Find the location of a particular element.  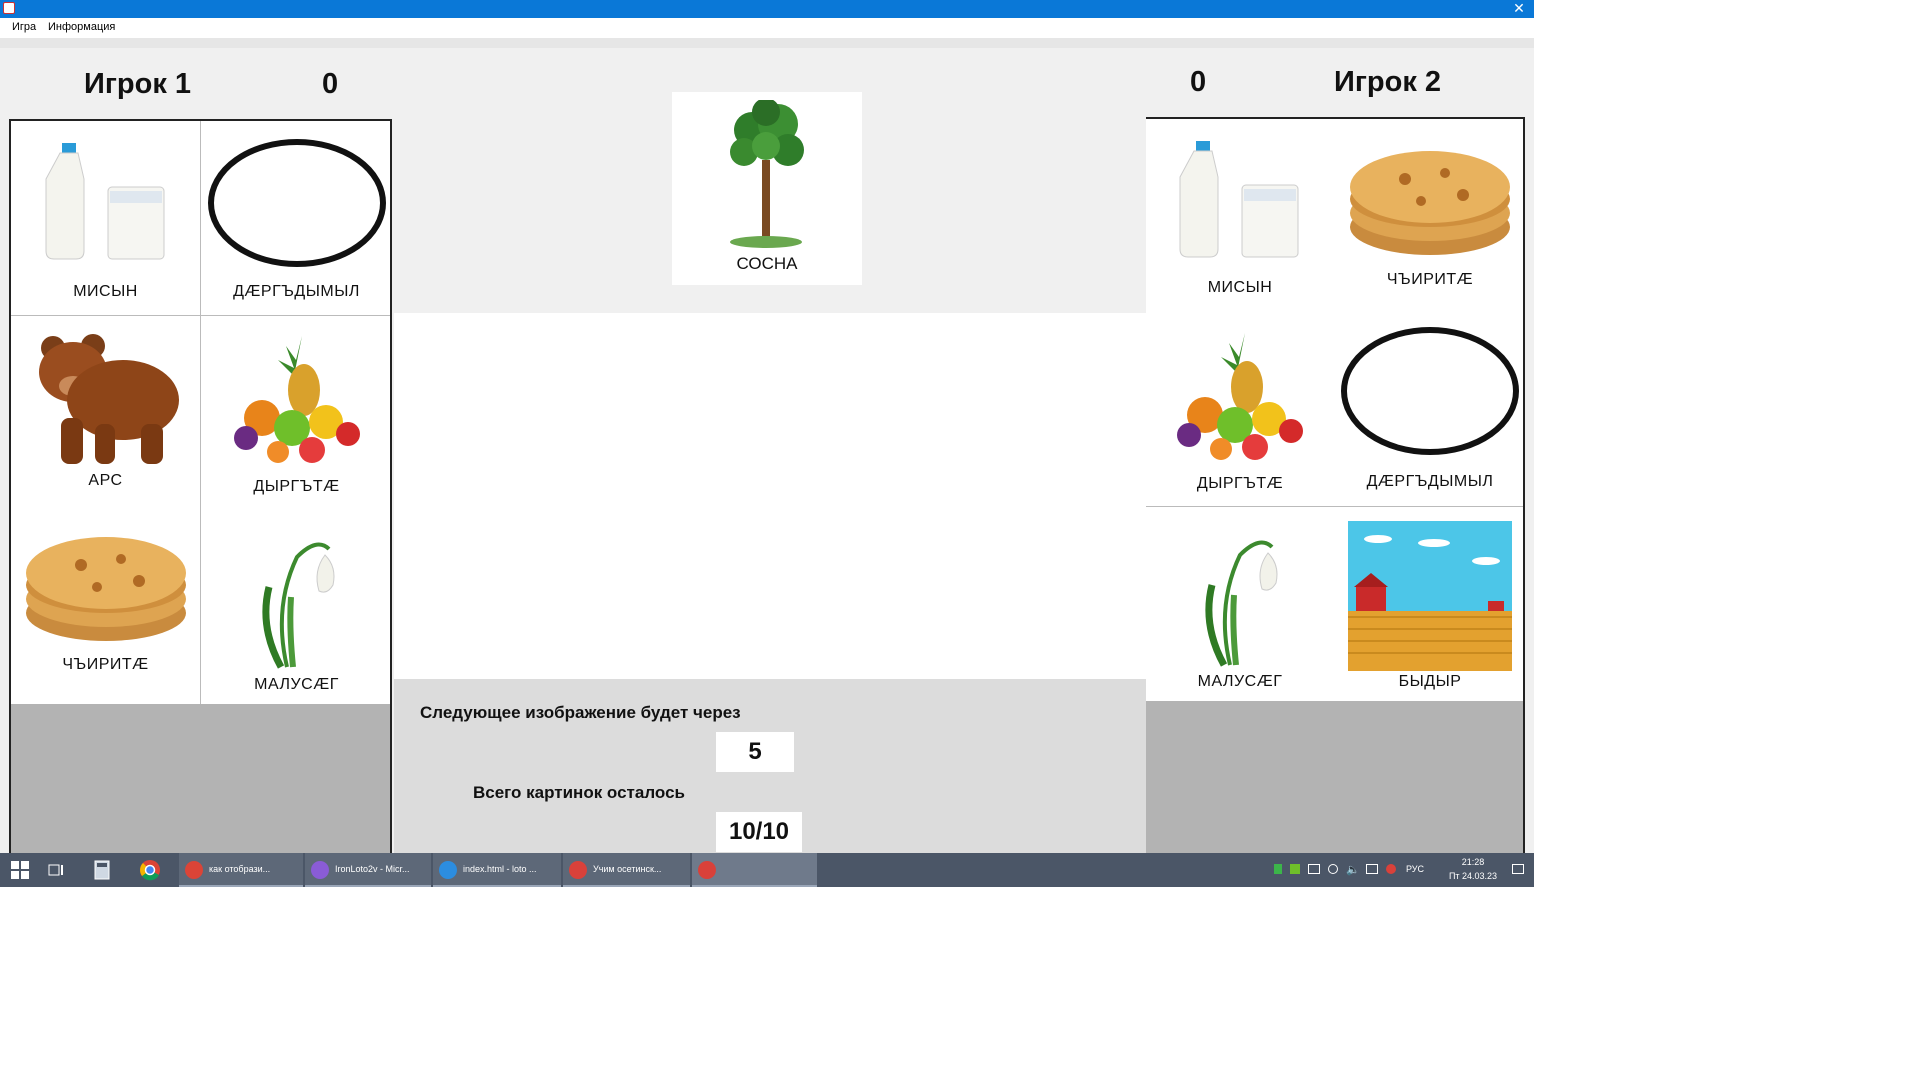

clock-time: 21:28 is located at coordinates (1473, 862).